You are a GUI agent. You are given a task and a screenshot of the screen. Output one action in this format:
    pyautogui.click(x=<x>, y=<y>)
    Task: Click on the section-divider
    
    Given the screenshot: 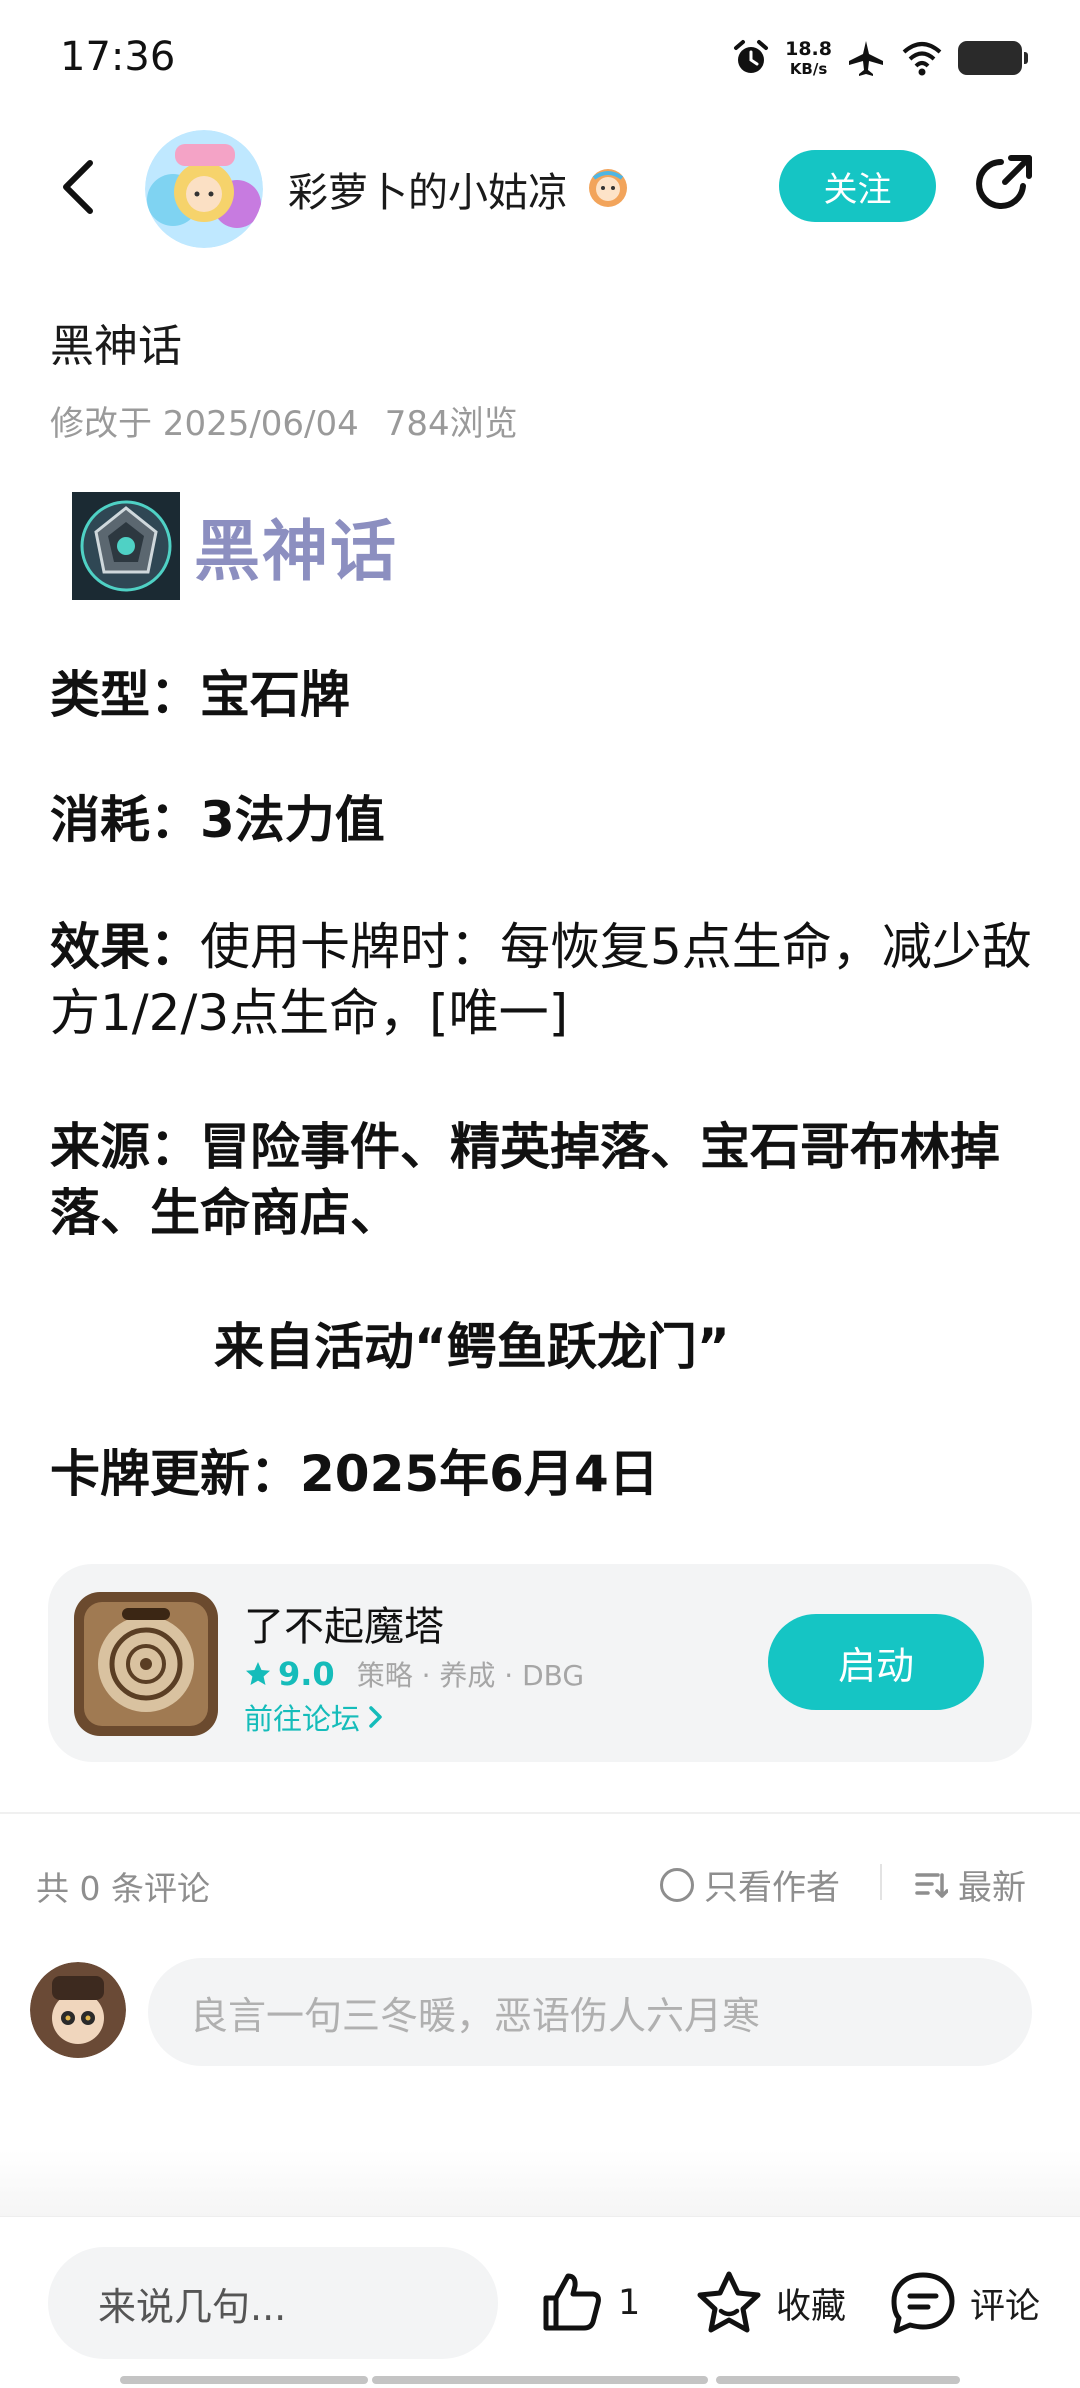 What is the action you would take?
    pyautogui.click(x=540, y=1813)
    